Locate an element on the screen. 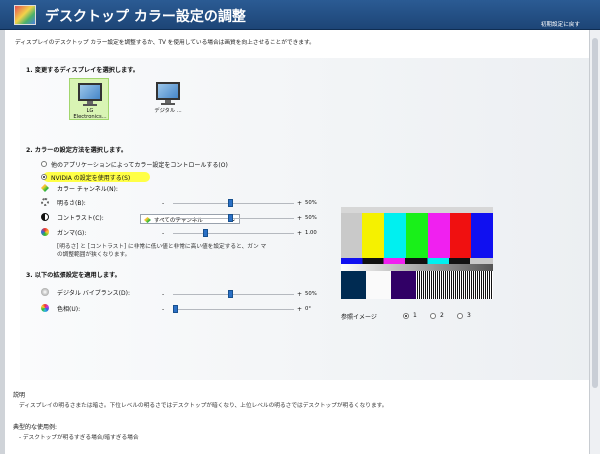 The width and height of the screenshot is (600, 454). window-header: デスクトップ カラー設定の調整 初期設定に戻す is located at coordinates (300, 15).